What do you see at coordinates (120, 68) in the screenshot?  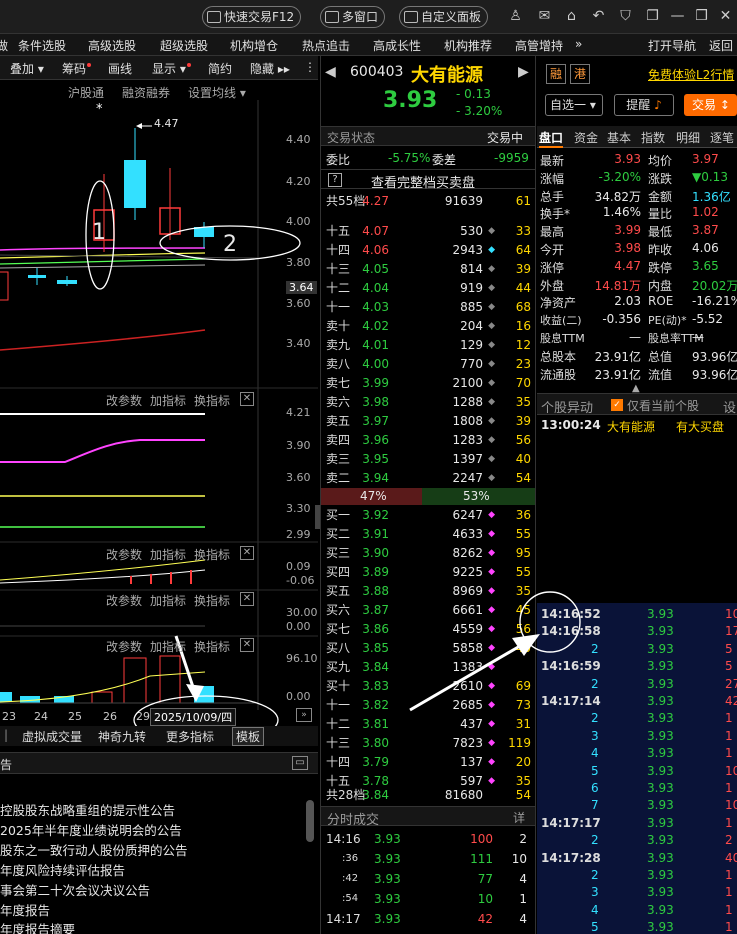 I see `draw-line-button: 画线` at bounding box center [120, 68].